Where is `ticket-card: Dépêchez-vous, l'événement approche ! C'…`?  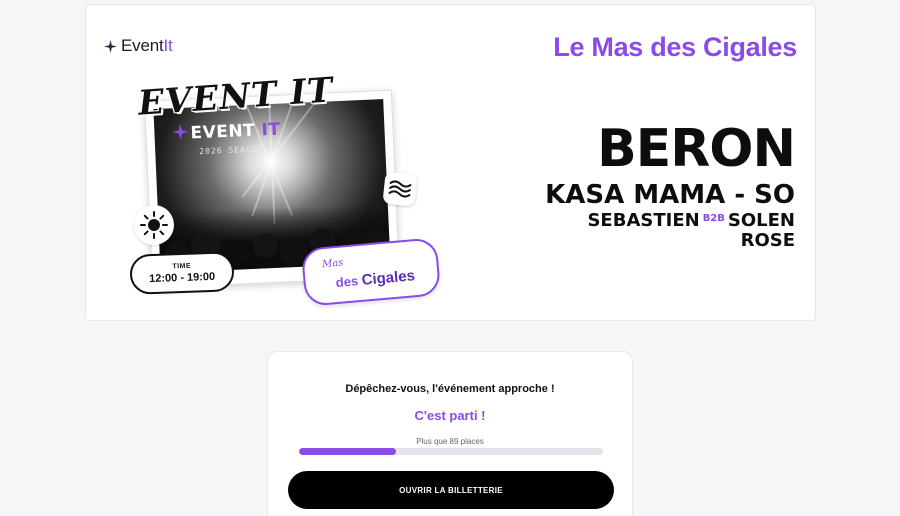
ticket-card: Dépêchez-vous, l'événement approche ! C'… is located at coordinates (450, 433).